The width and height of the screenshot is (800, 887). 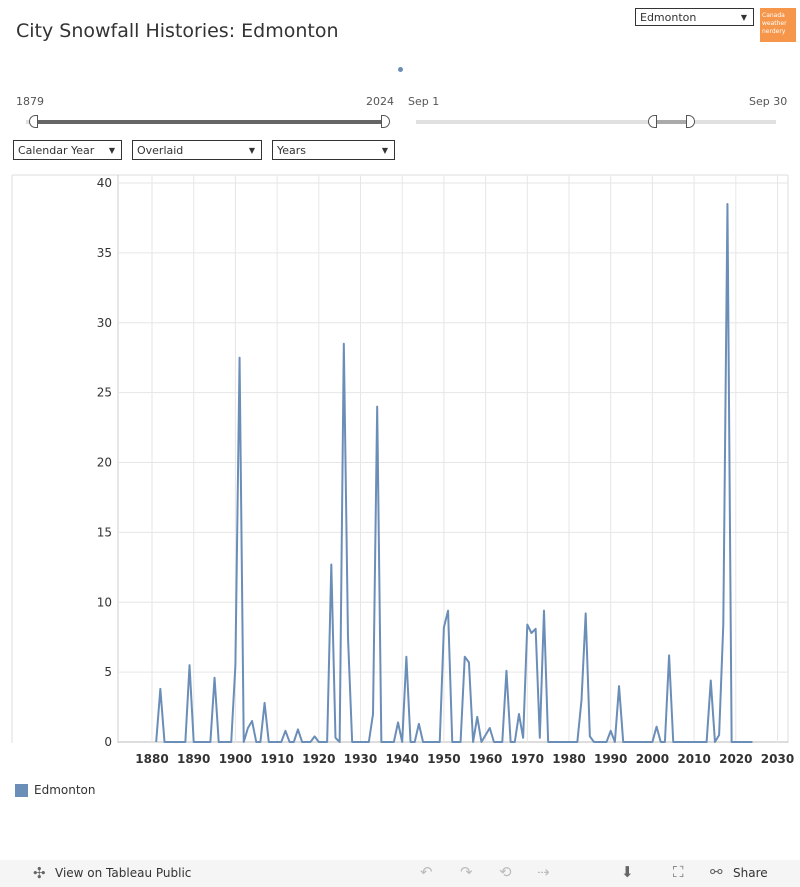 What do you see at coordinates (568, 759) in the screenshot?
I see `x-tick-label: 1980` at bounding box center [568, 759].